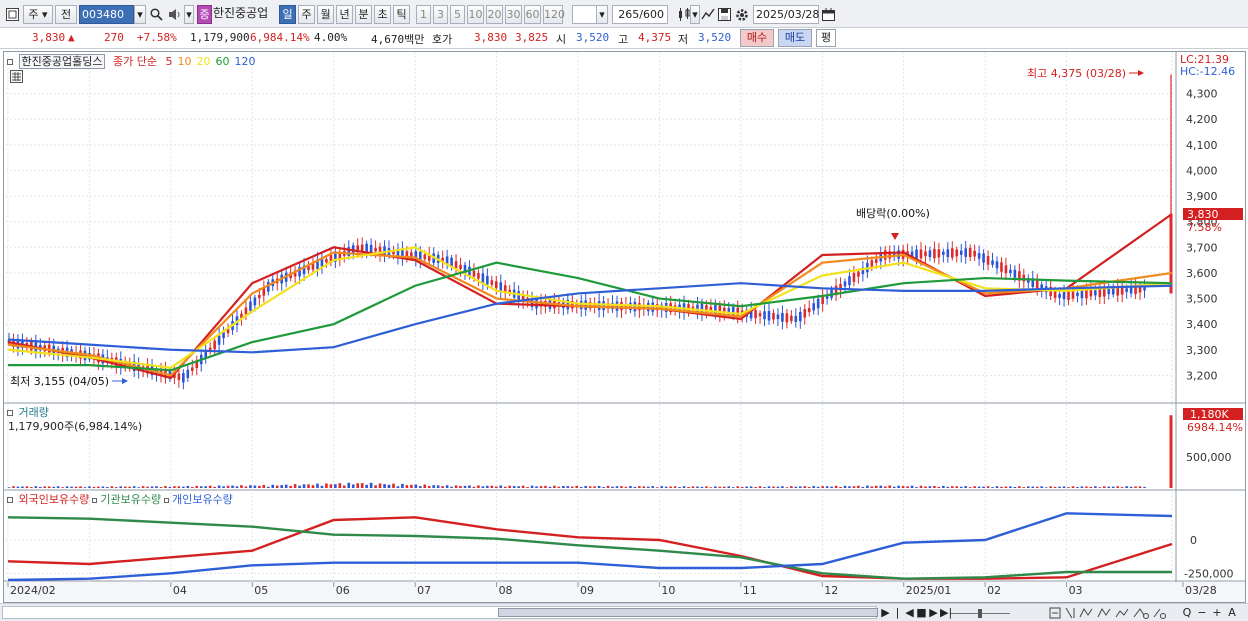  What do you see at coordinates (921, 612) in the screenshot?
I see `nav-button: ■` at bounding box center [921, 612].